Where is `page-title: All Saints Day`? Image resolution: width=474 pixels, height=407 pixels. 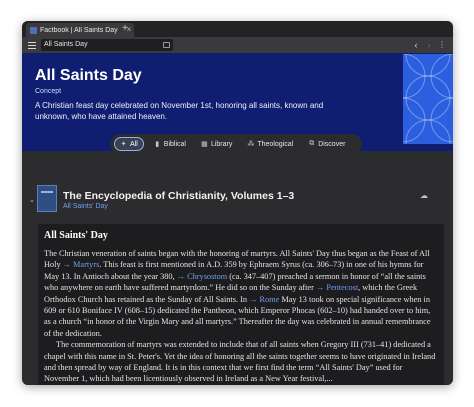 page-title: All Saints Day is located at coordinates (88, 75).